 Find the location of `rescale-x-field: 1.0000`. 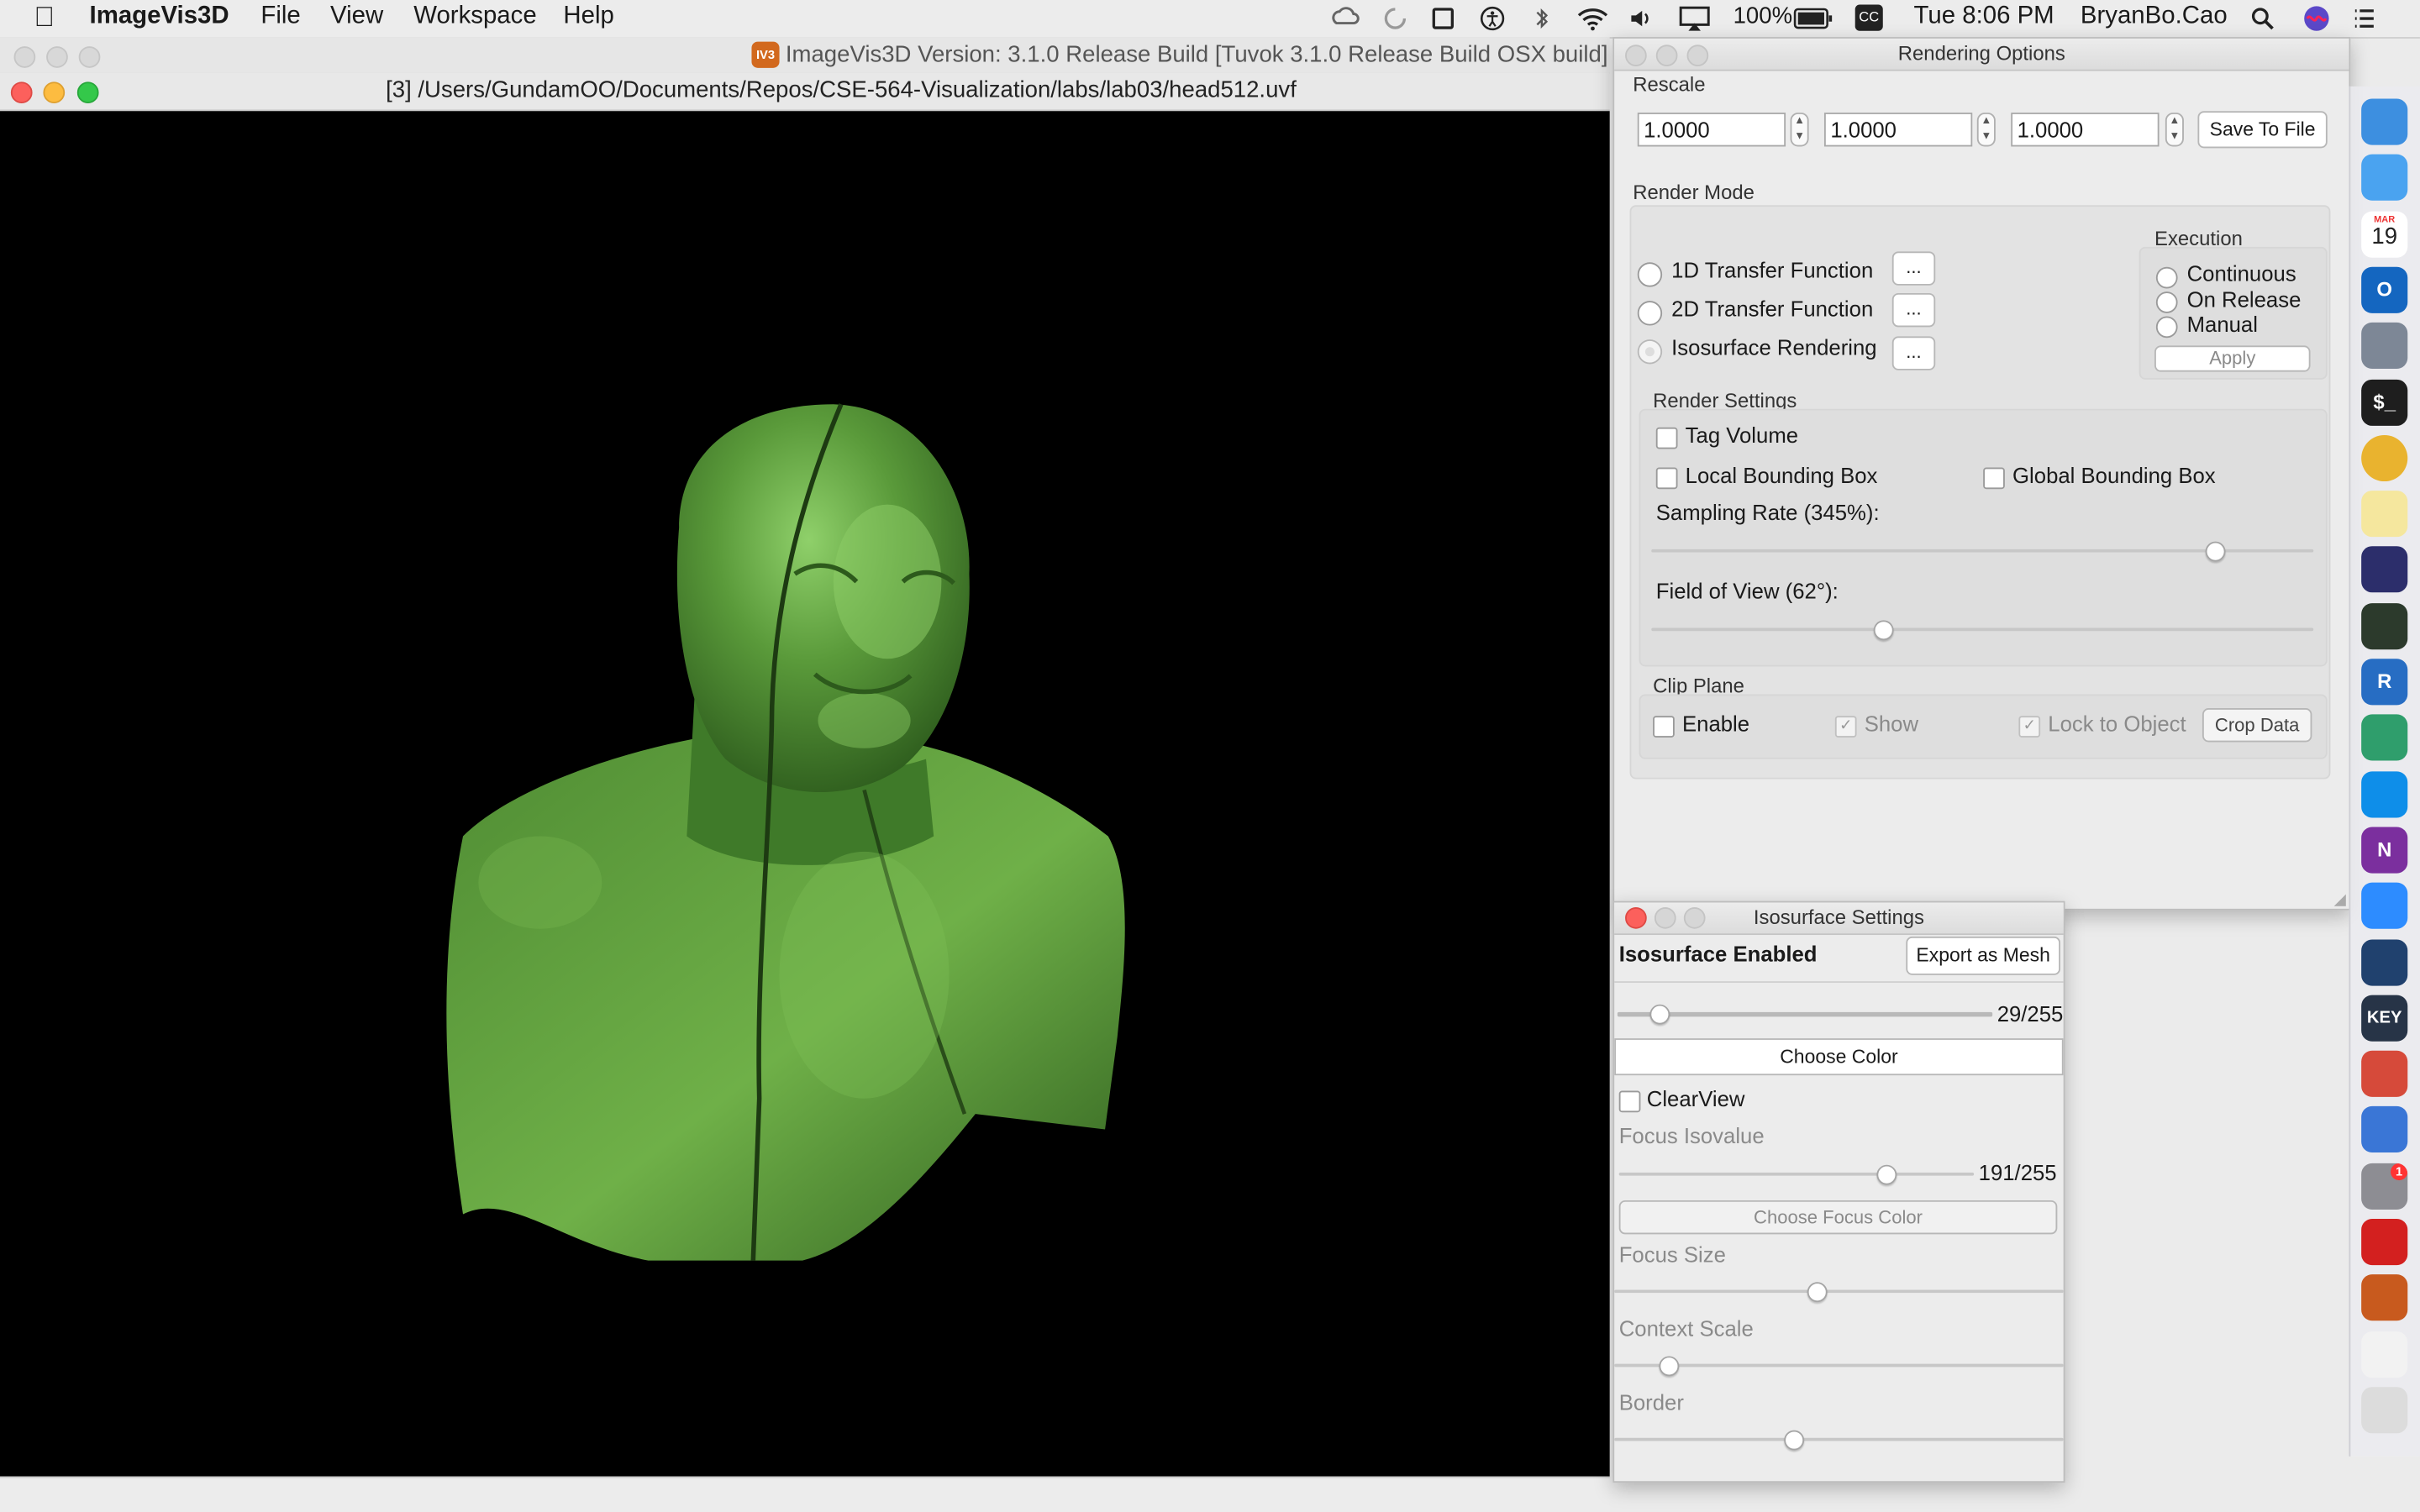

rescale-x-field: 1.0000 is located at coordinates (1711, 130).